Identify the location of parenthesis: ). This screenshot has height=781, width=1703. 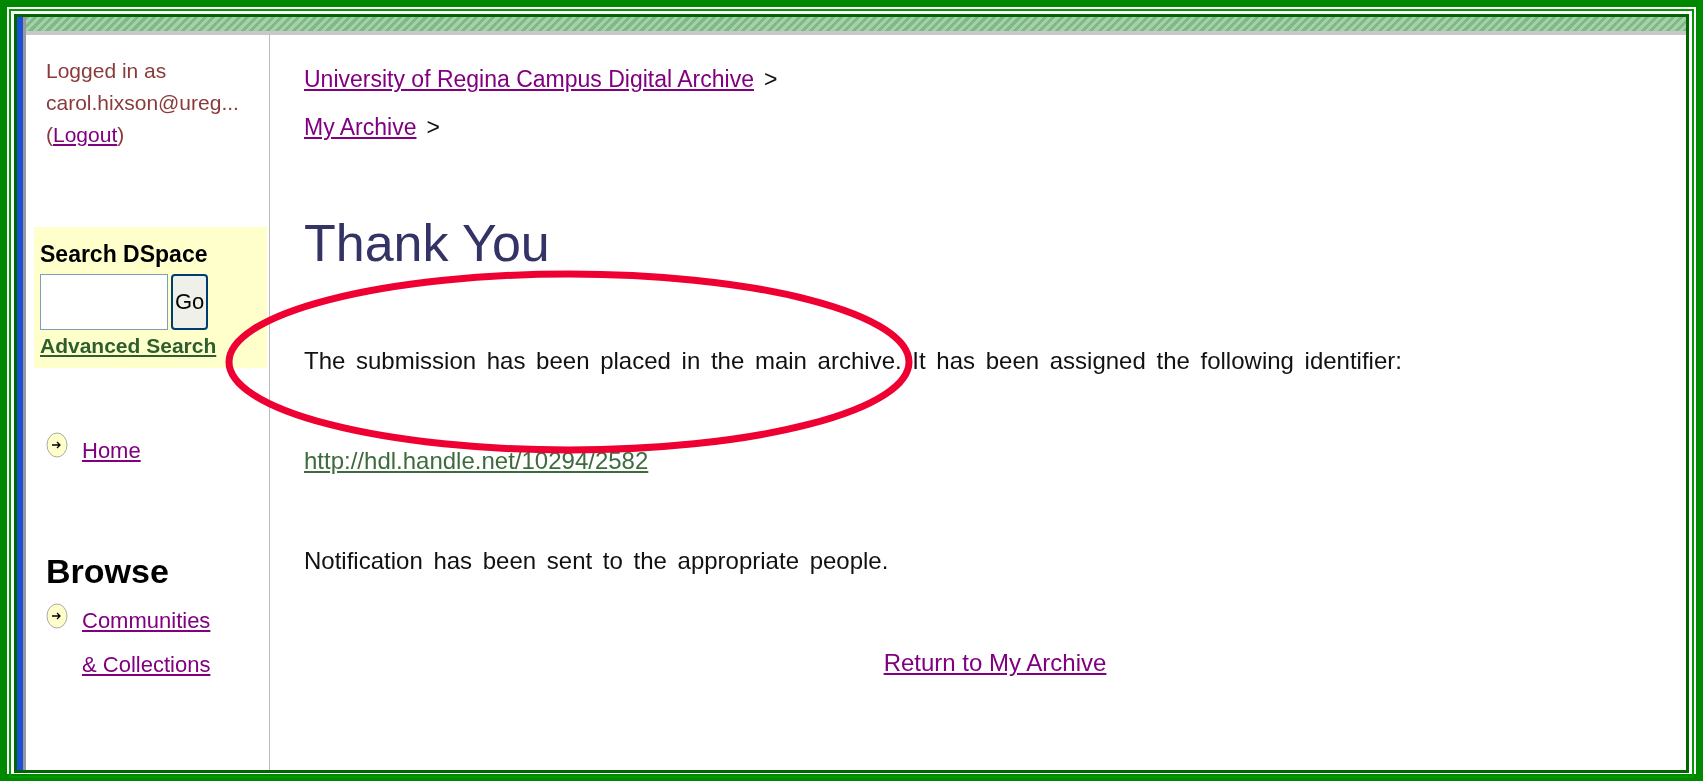
(121, 134).